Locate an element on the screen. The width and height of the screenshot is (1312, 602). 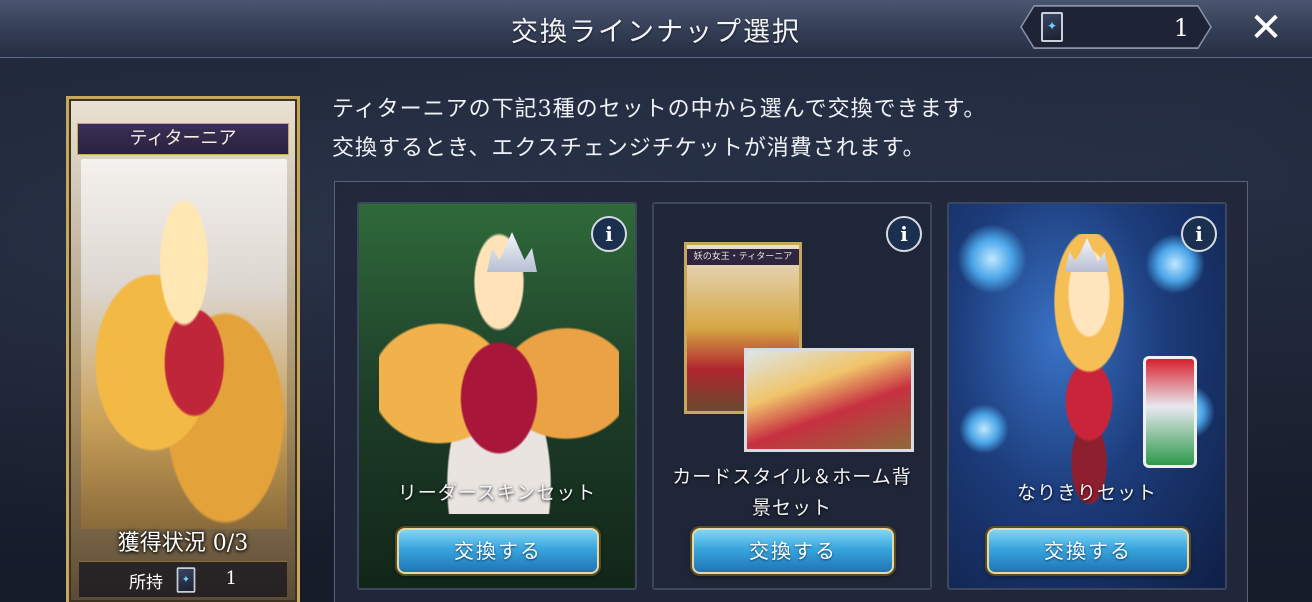
lineup-card-narikiri: i なりきりセット 交換する is located at coordinates (1087, 396).